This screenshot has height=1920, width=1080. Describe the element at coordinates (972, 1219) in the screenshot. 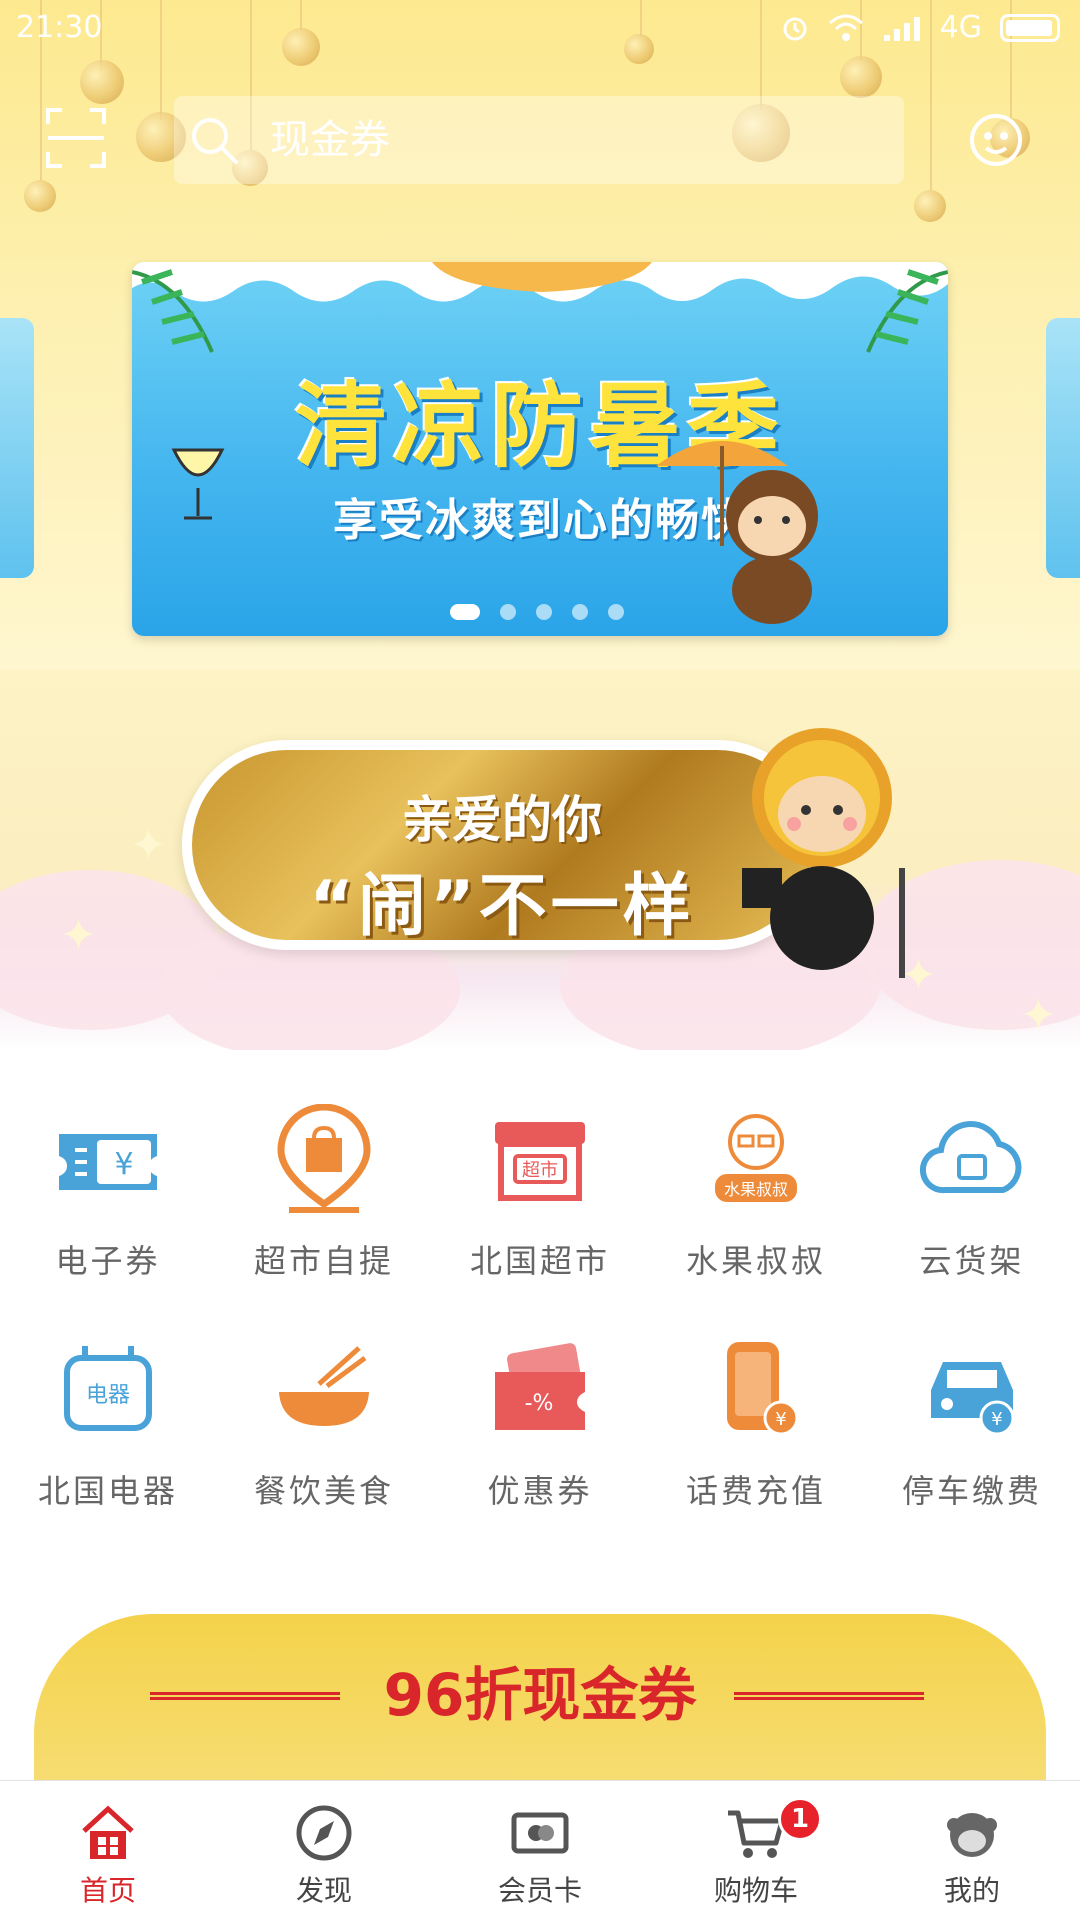

I see `service-cloud-shelf: 云货架` at that location.